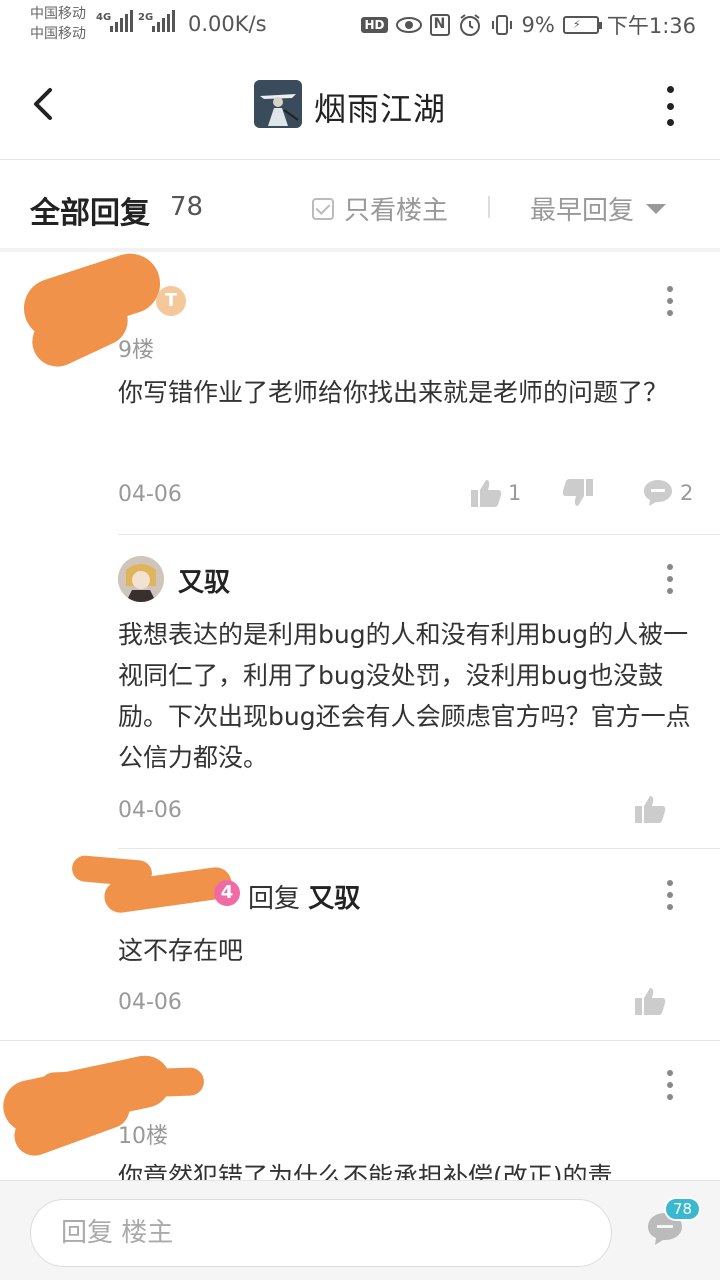 Image resolution: width=720 pixels, height=1280 pixels. What do you see at coordinates (489, 207) in the screenshot?
I see `filter-divider` at bounding box center [489, 207].